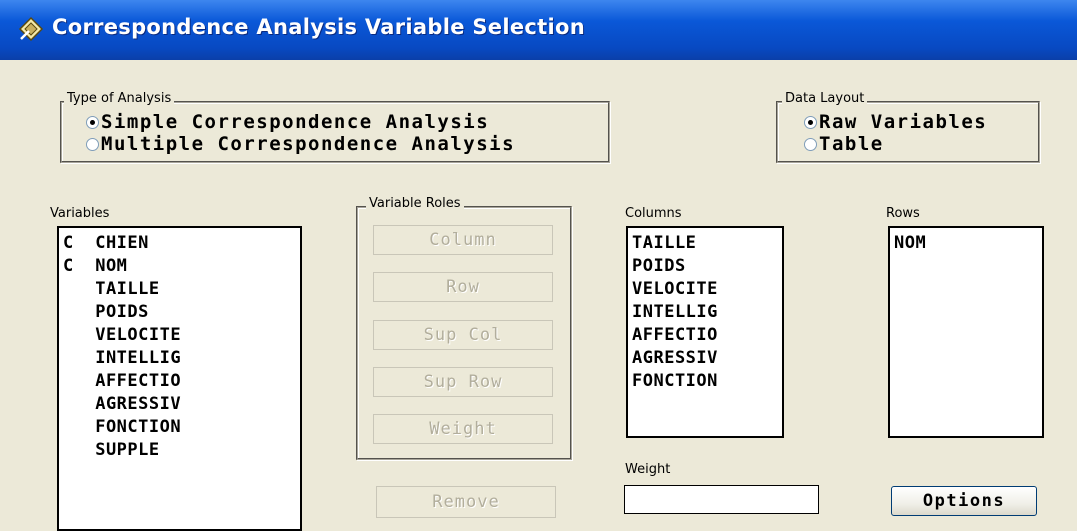  I want to click on radio-raw-variables: Raw Variables, so click(895, 122).